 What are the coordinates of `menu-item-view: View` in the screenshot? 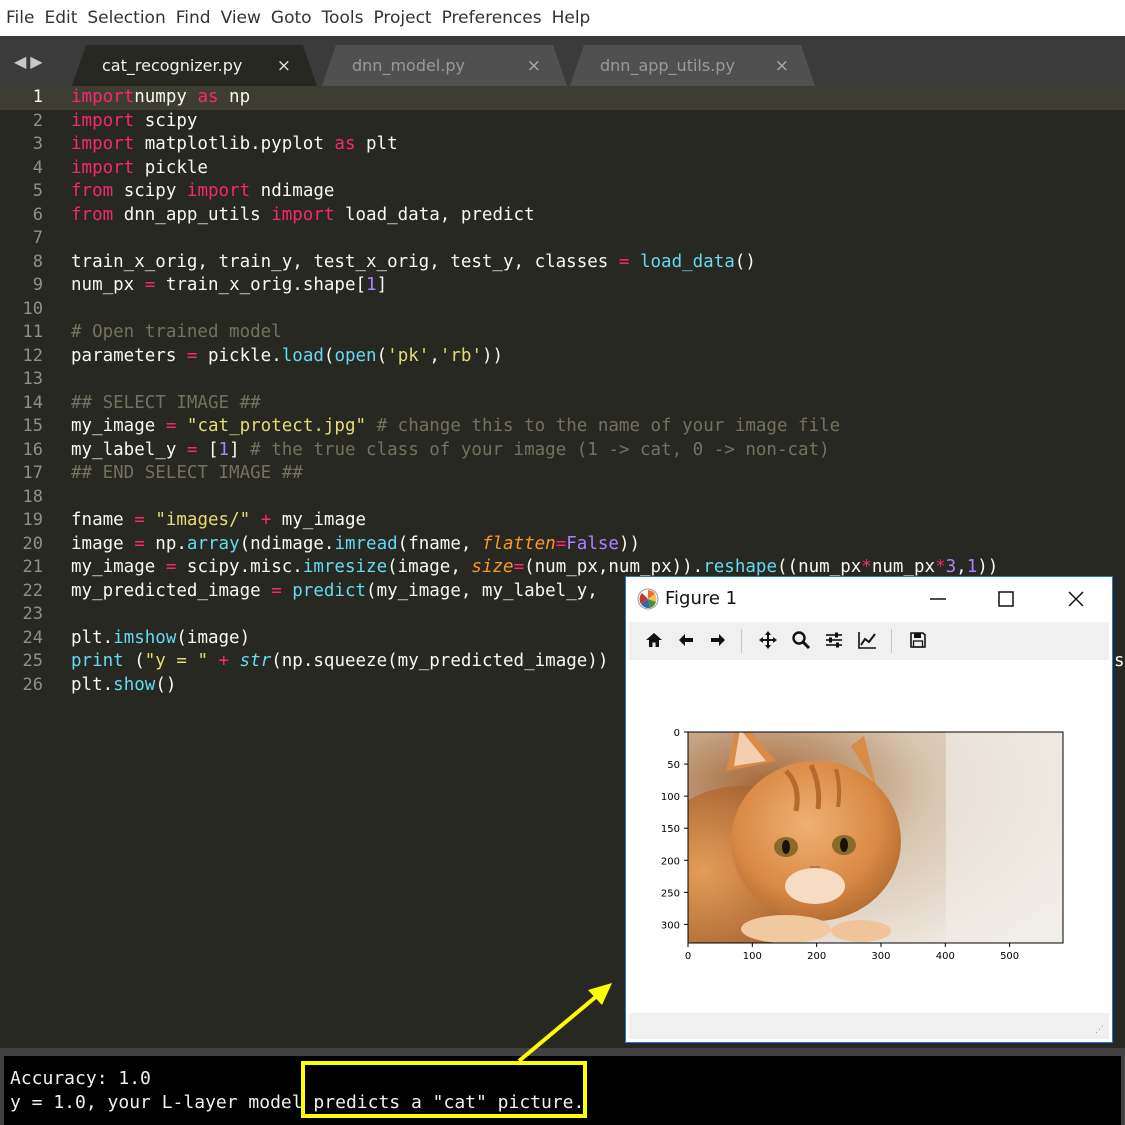 It's located at (241, 18).